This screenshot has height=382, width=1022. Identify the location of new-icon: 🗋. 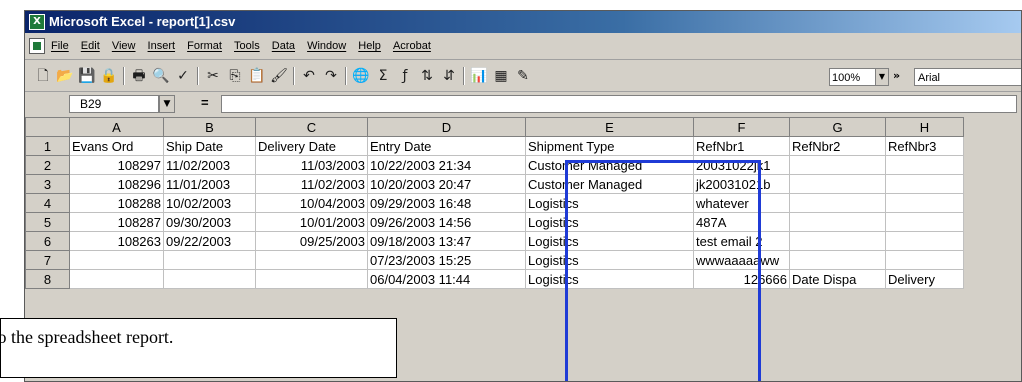
(43, 76).